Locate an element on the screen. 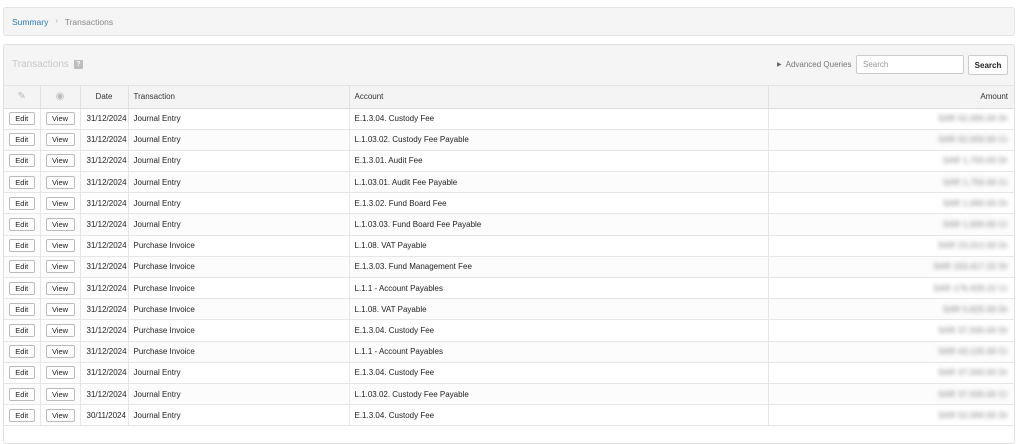 This screenshot has width=1024, height=444. help-icon: ? is located at coordinates (78, 64).